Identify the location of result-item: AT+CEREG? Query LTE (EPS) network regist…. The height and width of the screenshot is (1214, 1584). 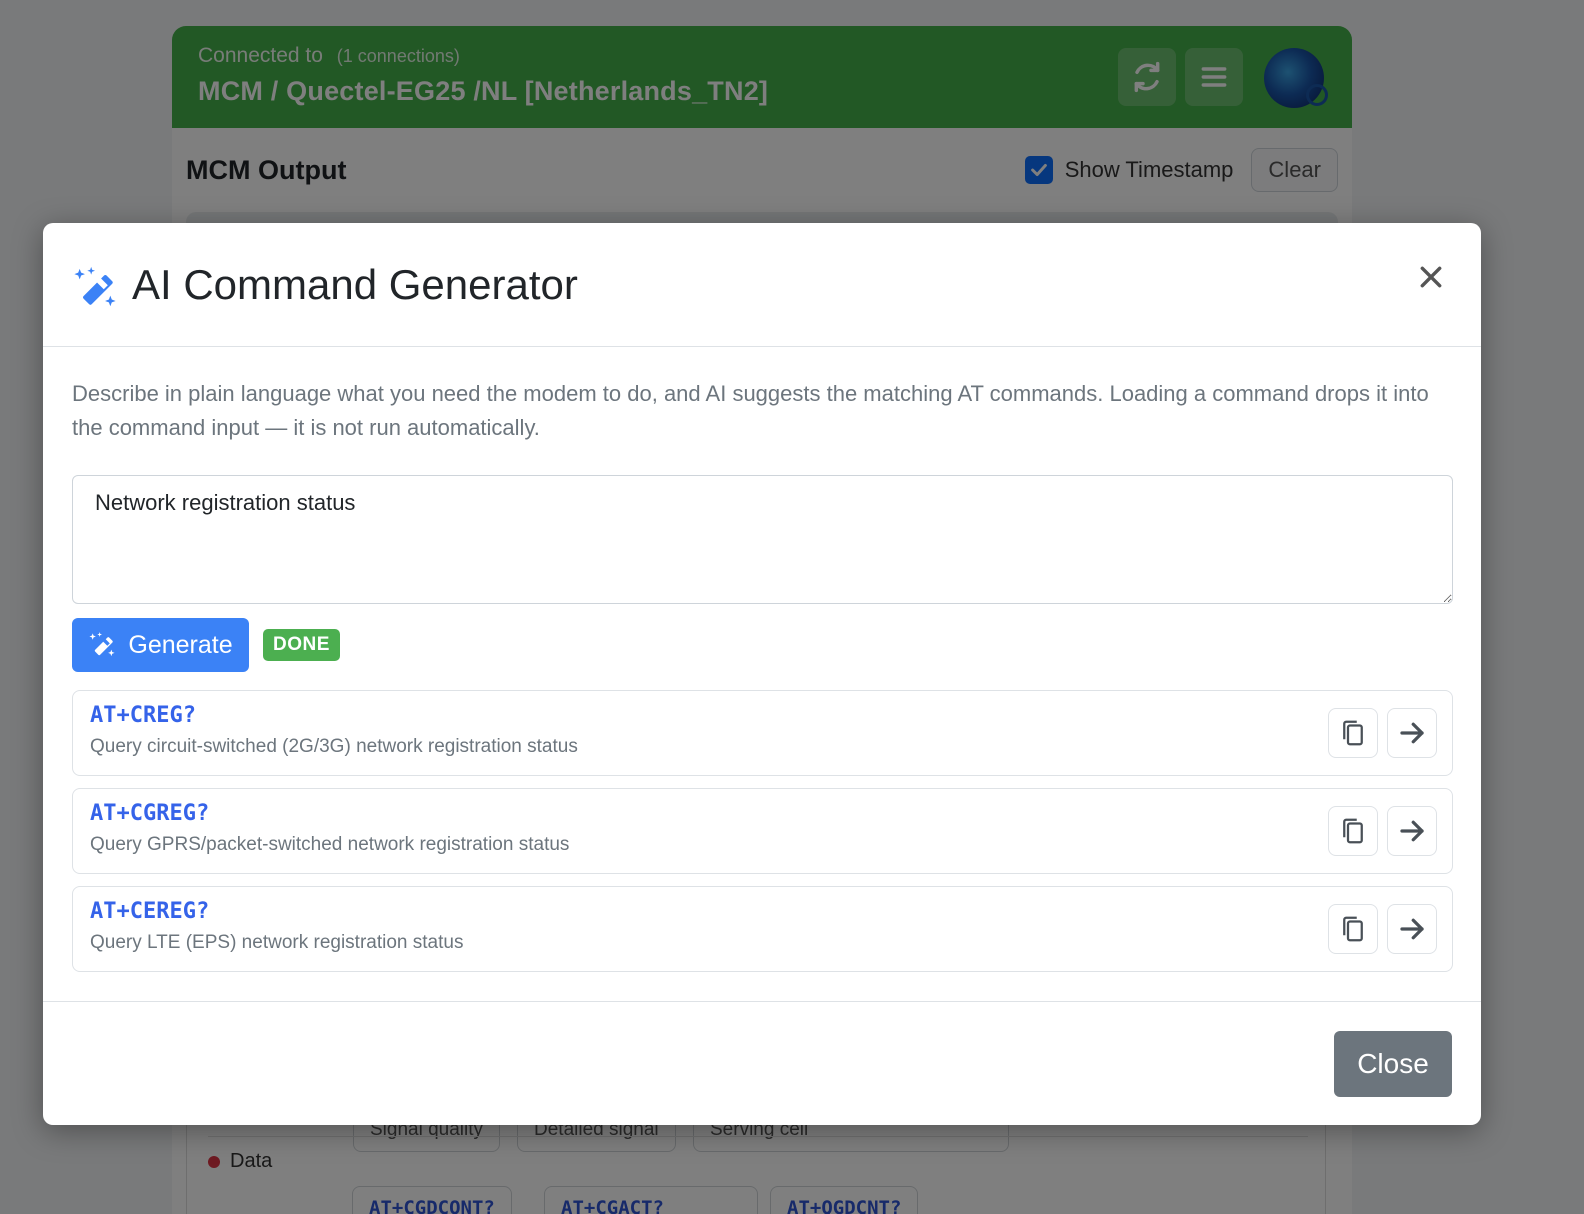
(762, 929).